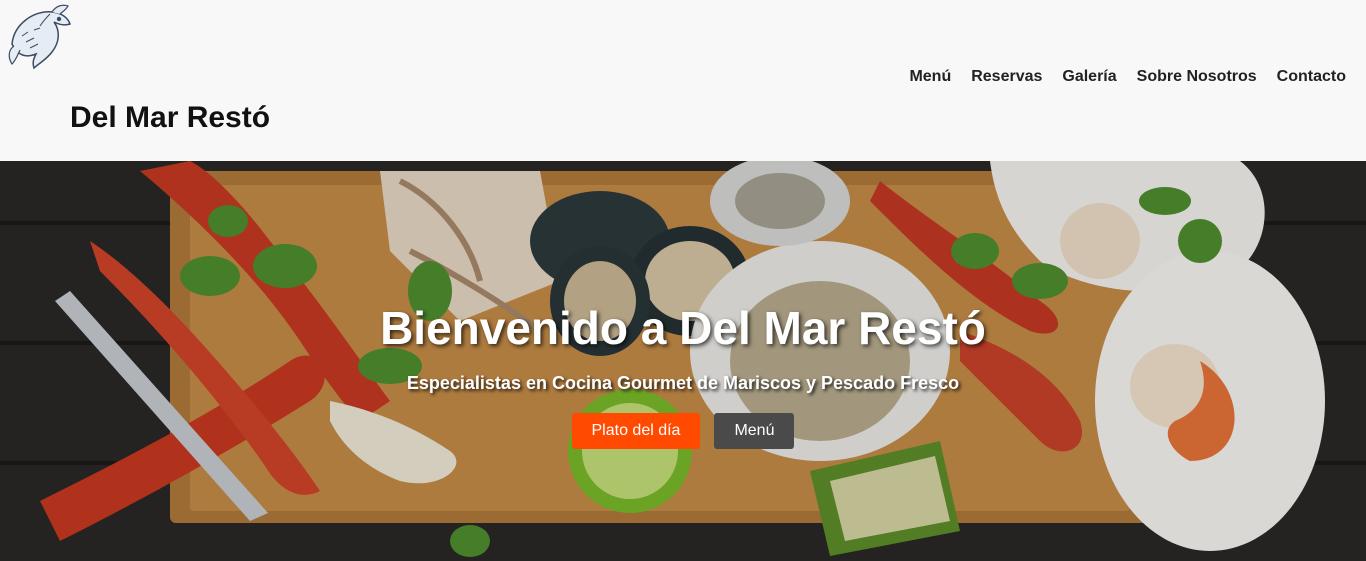 The width and height of the screenshot is (1366, 561). I want to click on nav-link-galeria: Galería, so click(1089, 77).